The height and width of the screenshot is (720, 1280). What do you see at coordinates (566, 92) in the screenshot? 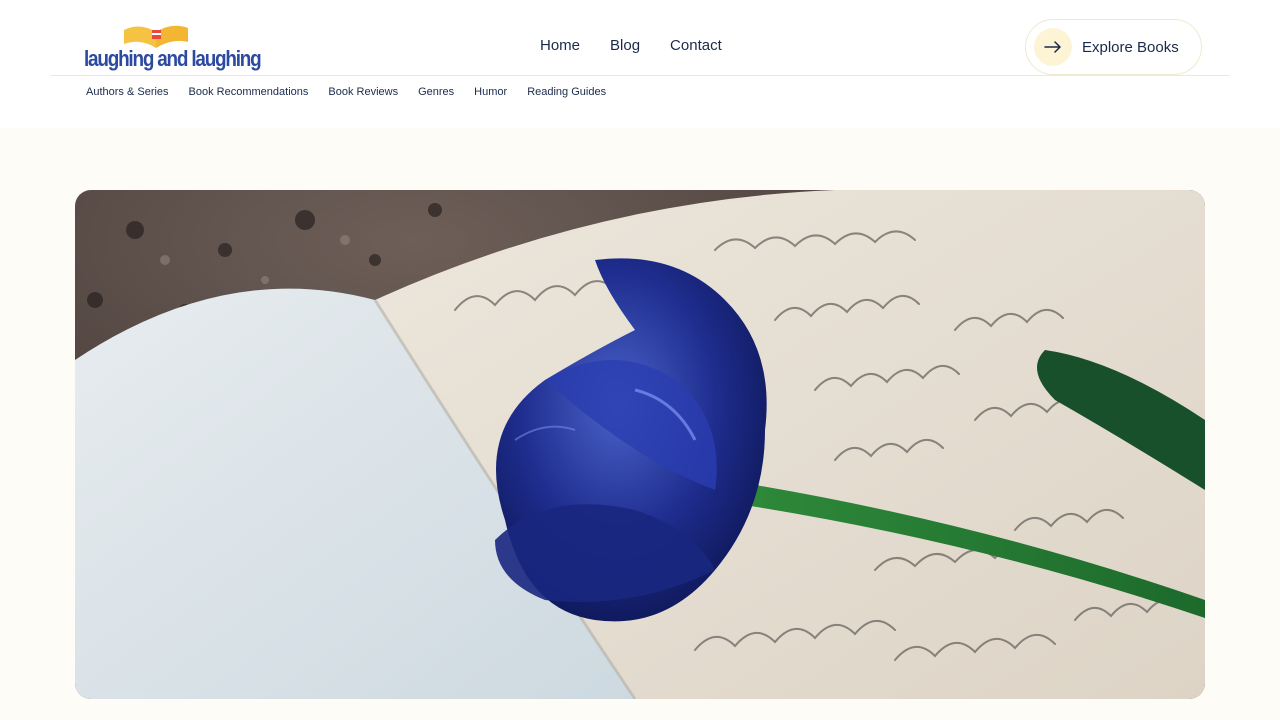
I see `category-reading-guides: Reading Guides` at bounding box center [566, 92].